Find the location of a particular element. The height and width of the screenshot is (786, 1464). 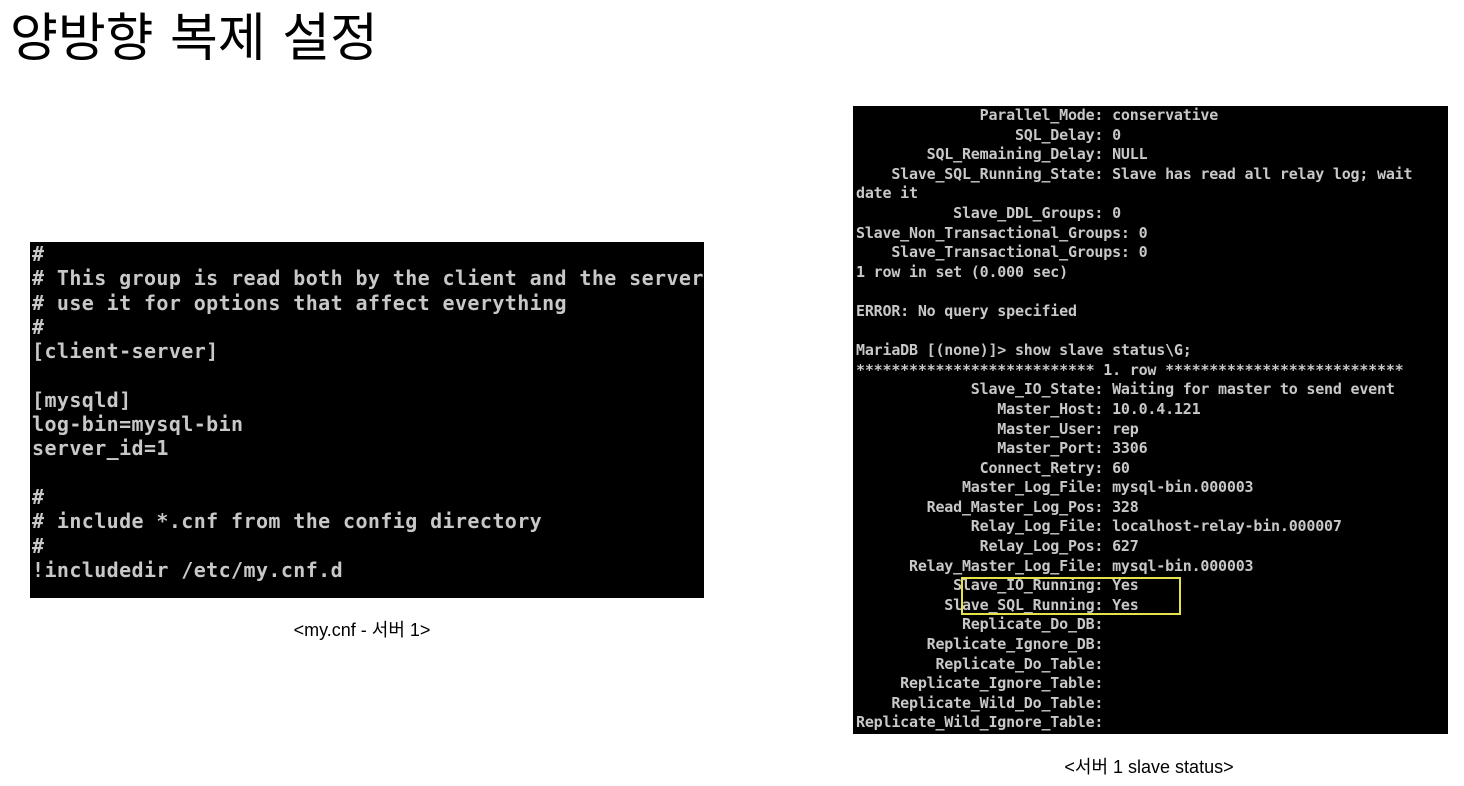

terminal-line: Relay_Log_Pos: 627 is located at coordinates (997, 546).